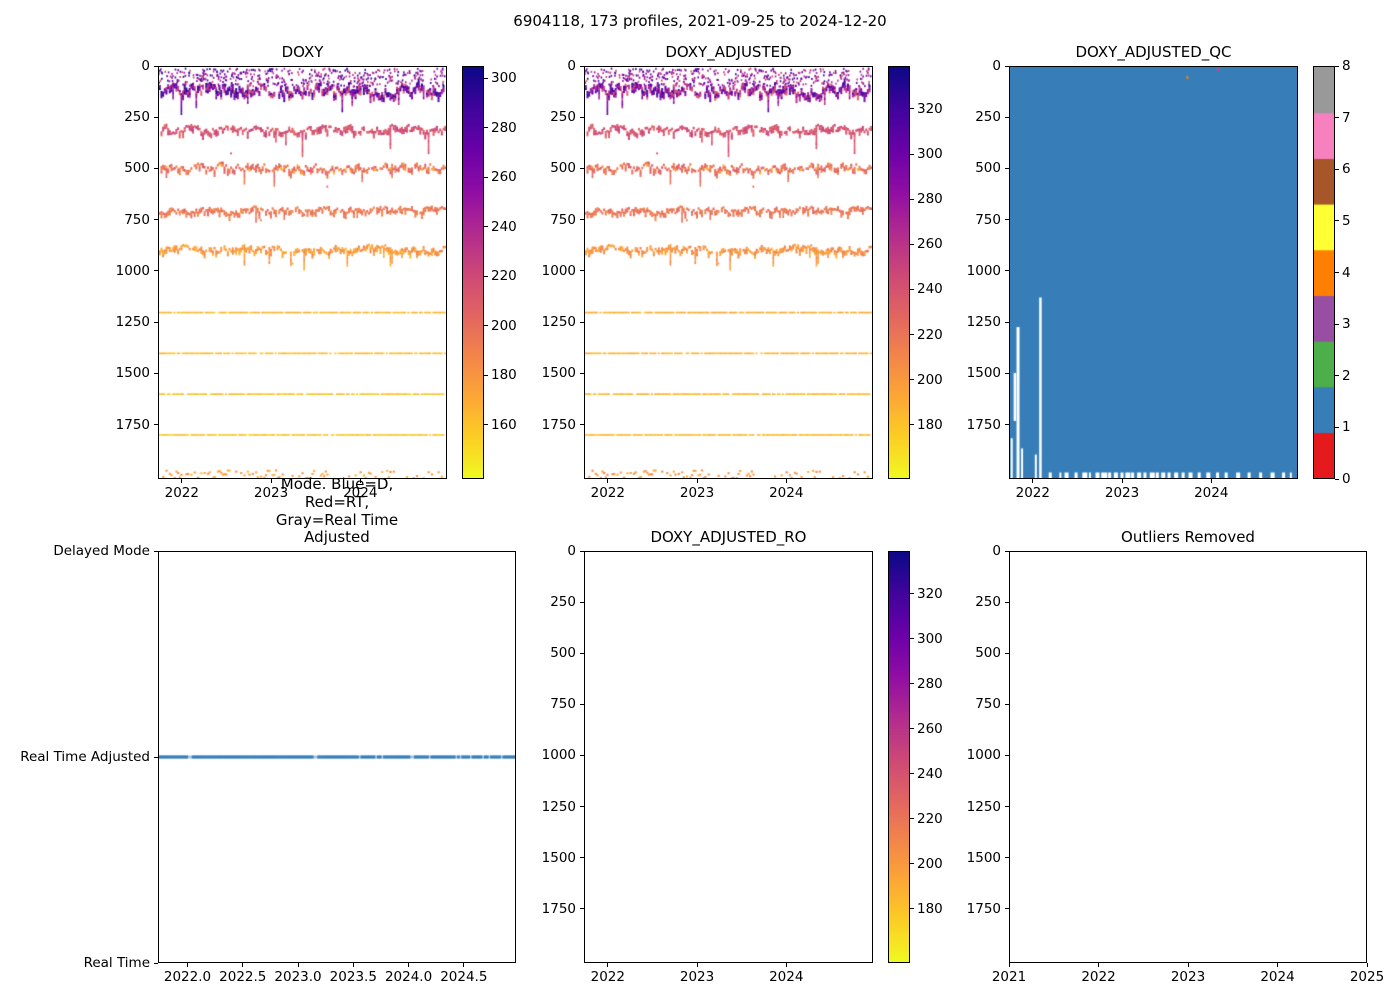  What do you see at coordinates (728, 272) in the screenshot?
I see `doxy-adjusted-scatter-canvas` at bounding box center [728, 272].